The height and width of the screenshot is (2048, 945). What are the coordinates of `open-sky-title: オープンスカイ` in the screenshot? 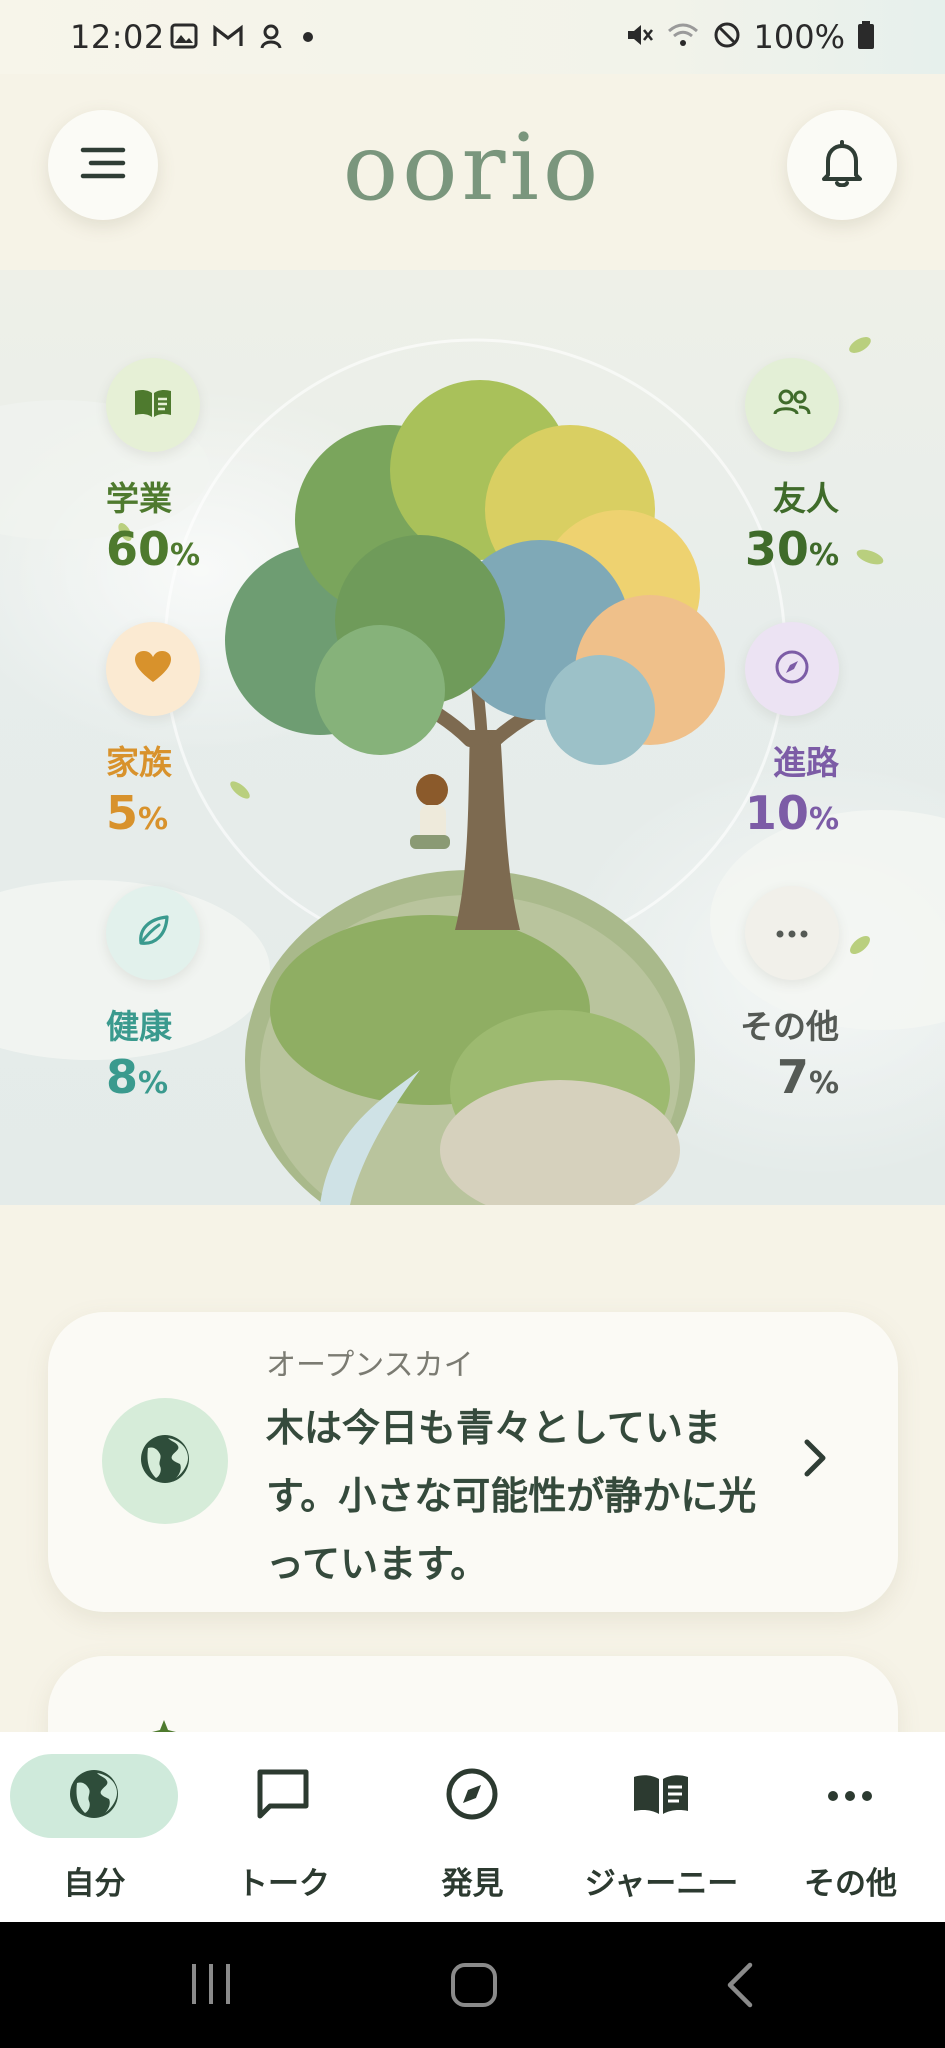 It's located at (370, 1365).